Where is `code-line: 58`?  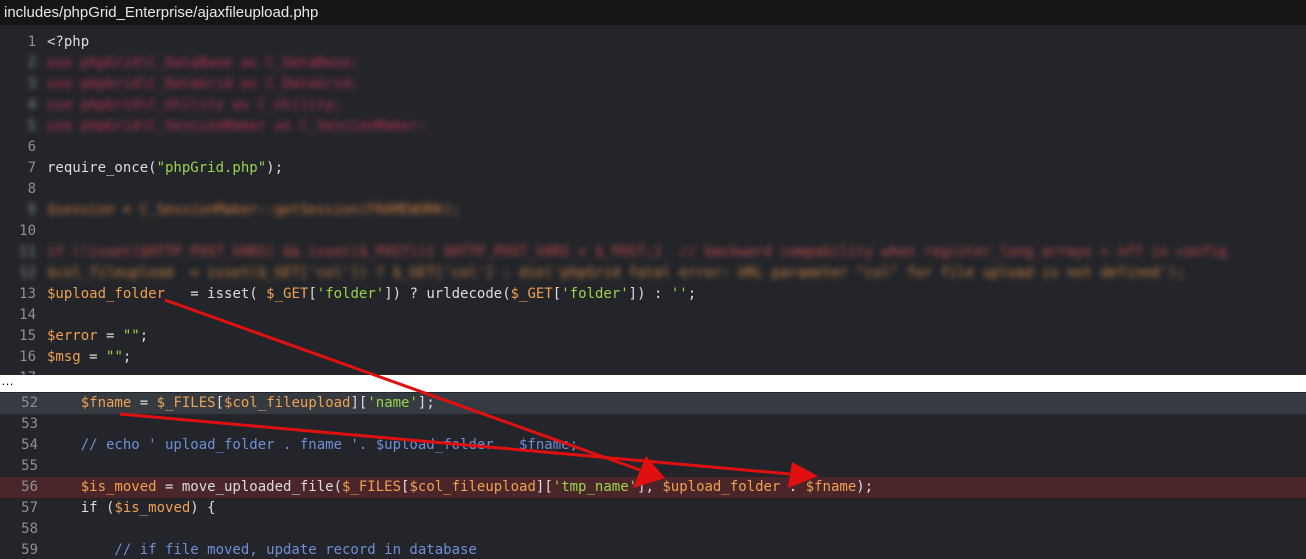
code-line: 58 is located at coordinates (653, 529).